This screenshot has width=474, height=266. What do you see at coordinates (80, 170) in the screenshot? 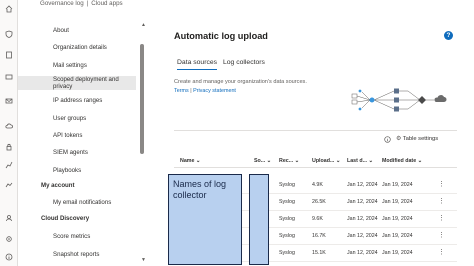
I see `nav-item-playbooks: Playbooks` at bounding box center [80, 170].